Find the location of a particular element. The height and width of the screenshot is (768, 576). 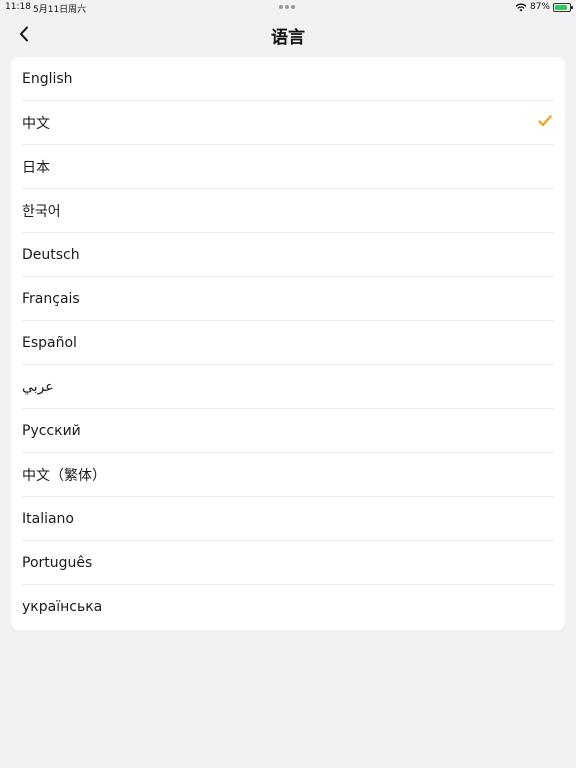

multitasking-dots-icon is located at coordinates (287, 7).